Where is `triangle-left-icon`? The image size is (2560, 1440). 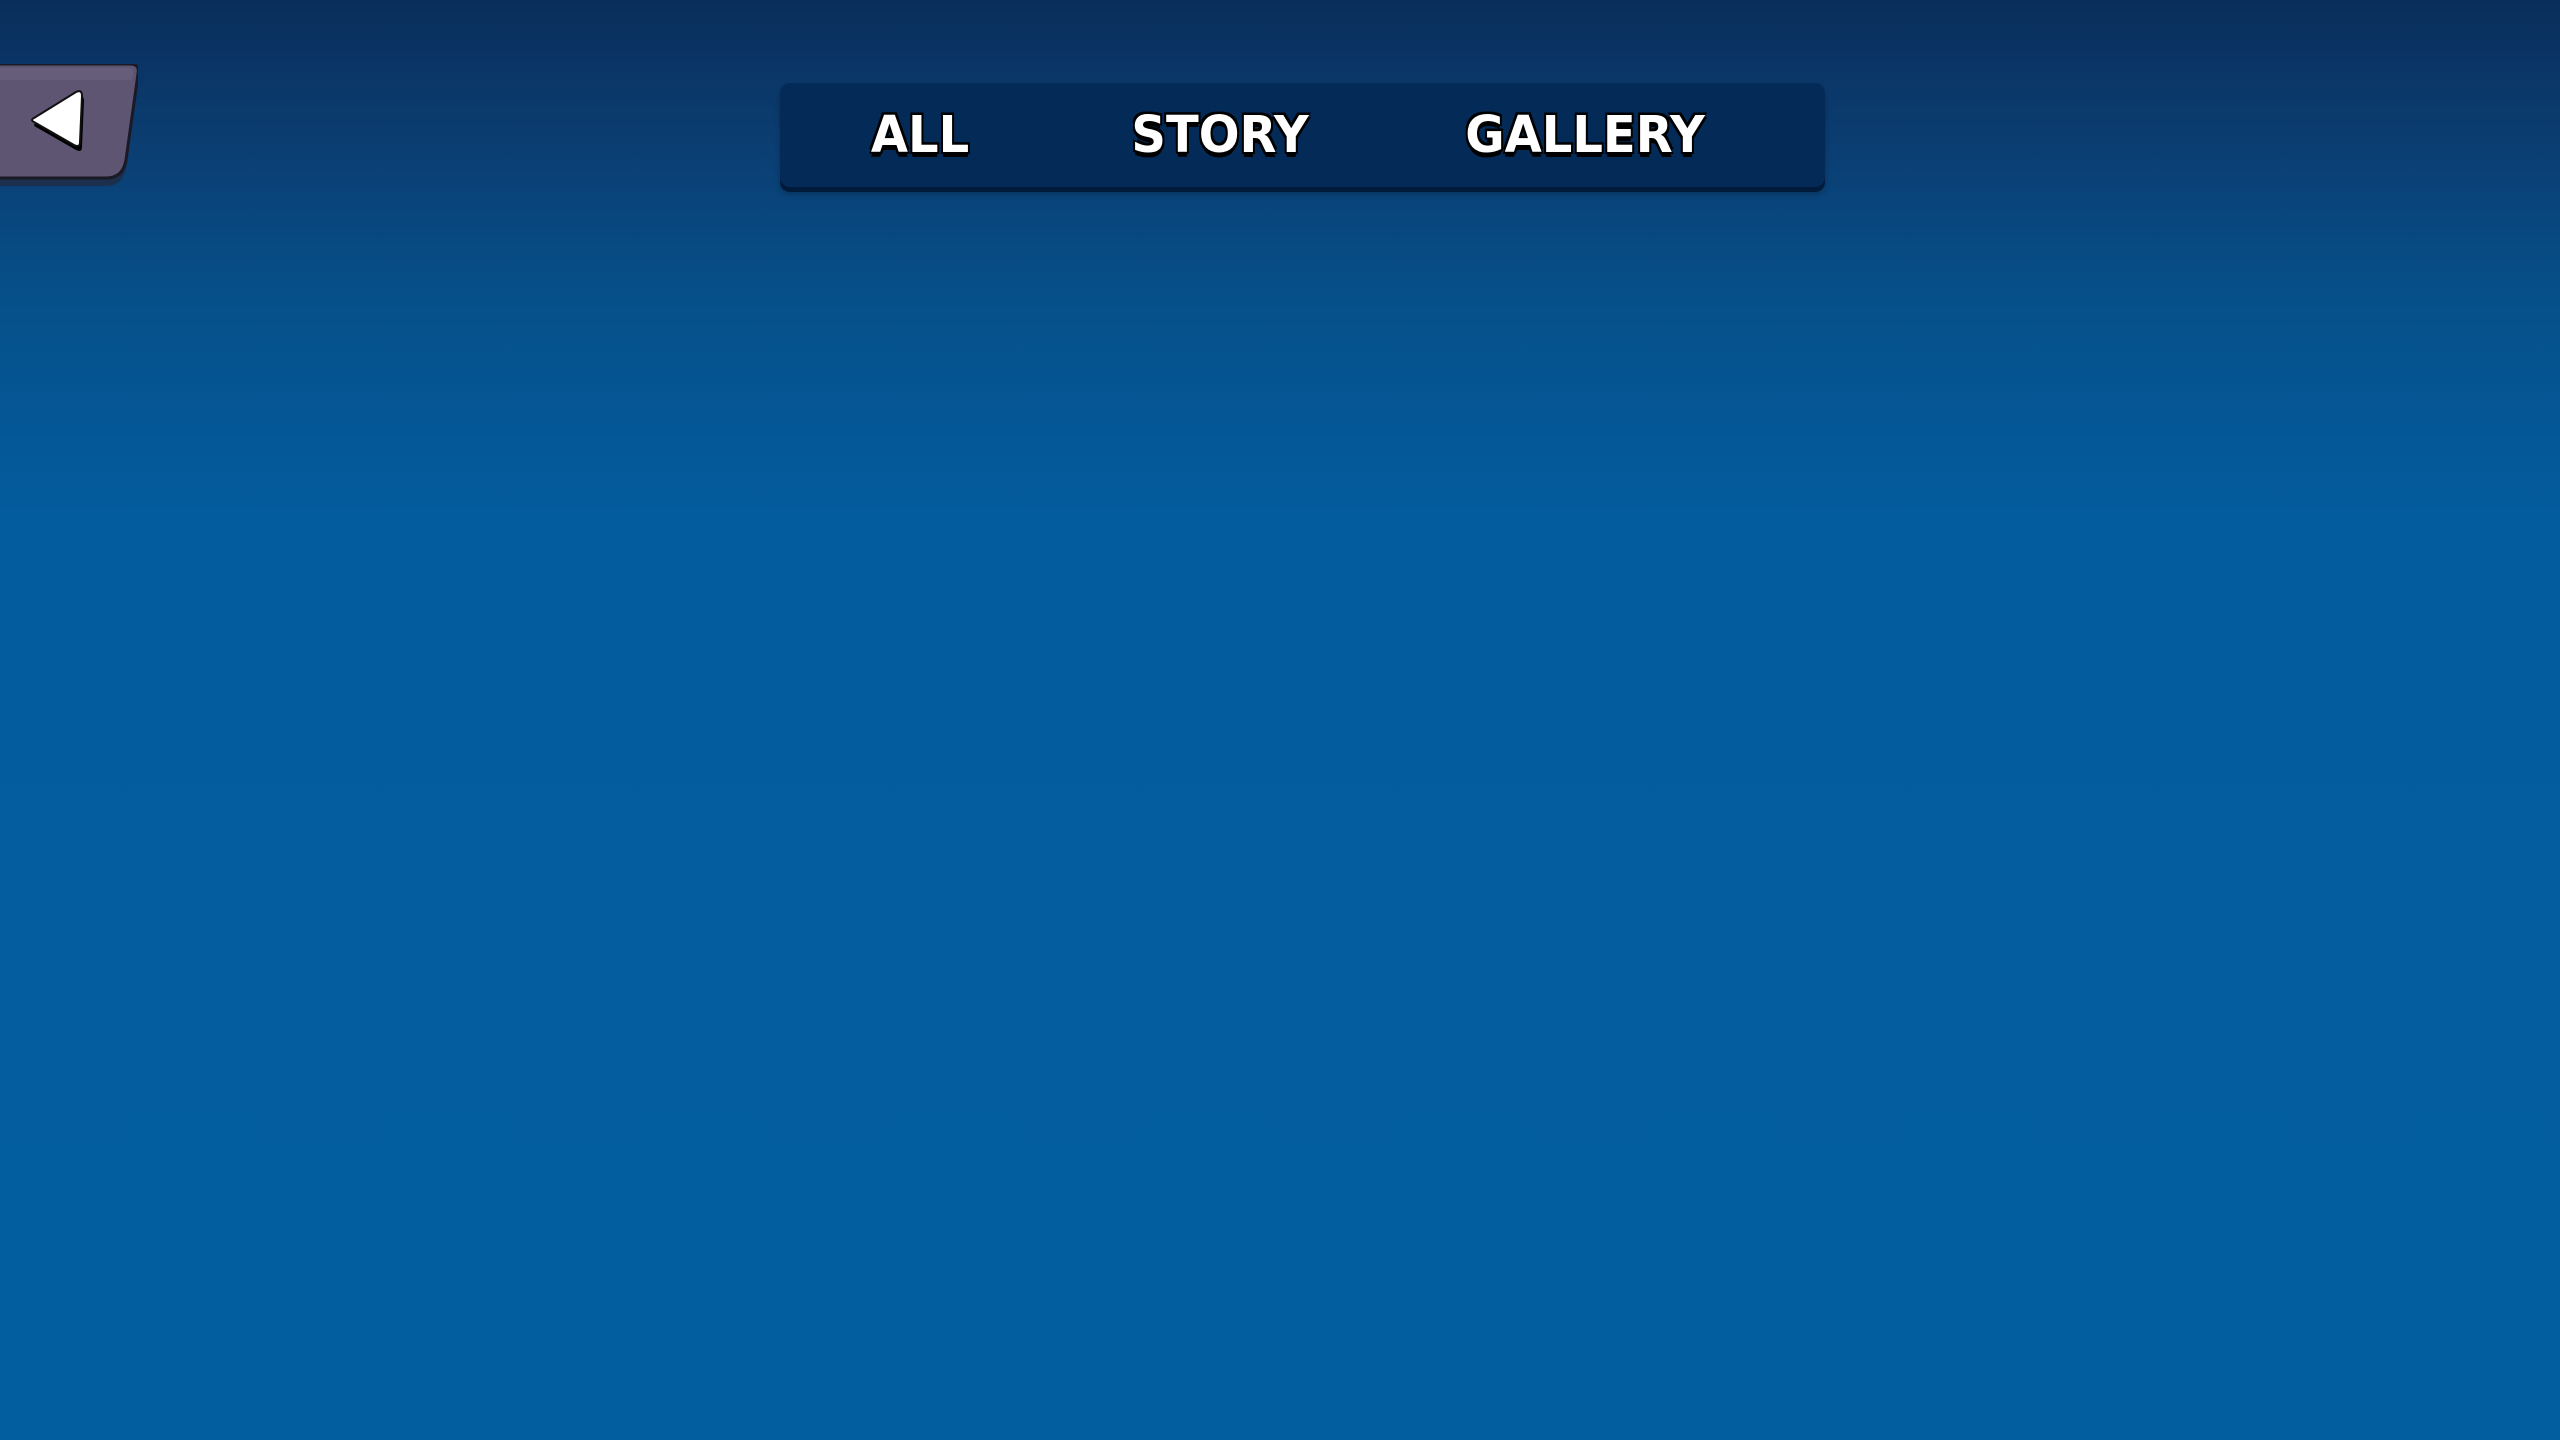 triangle-left-icon is located at coordinates (57, 120).